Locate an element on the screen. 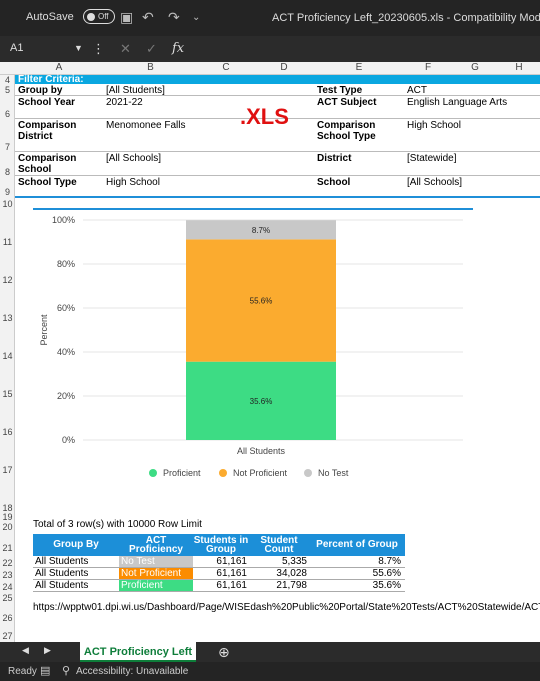 Image resolution: width=540 pixels, height=681 pixels. table-row: All Students Proficient 61,161 21,798 35.6% is located at coordinates (219, 586).